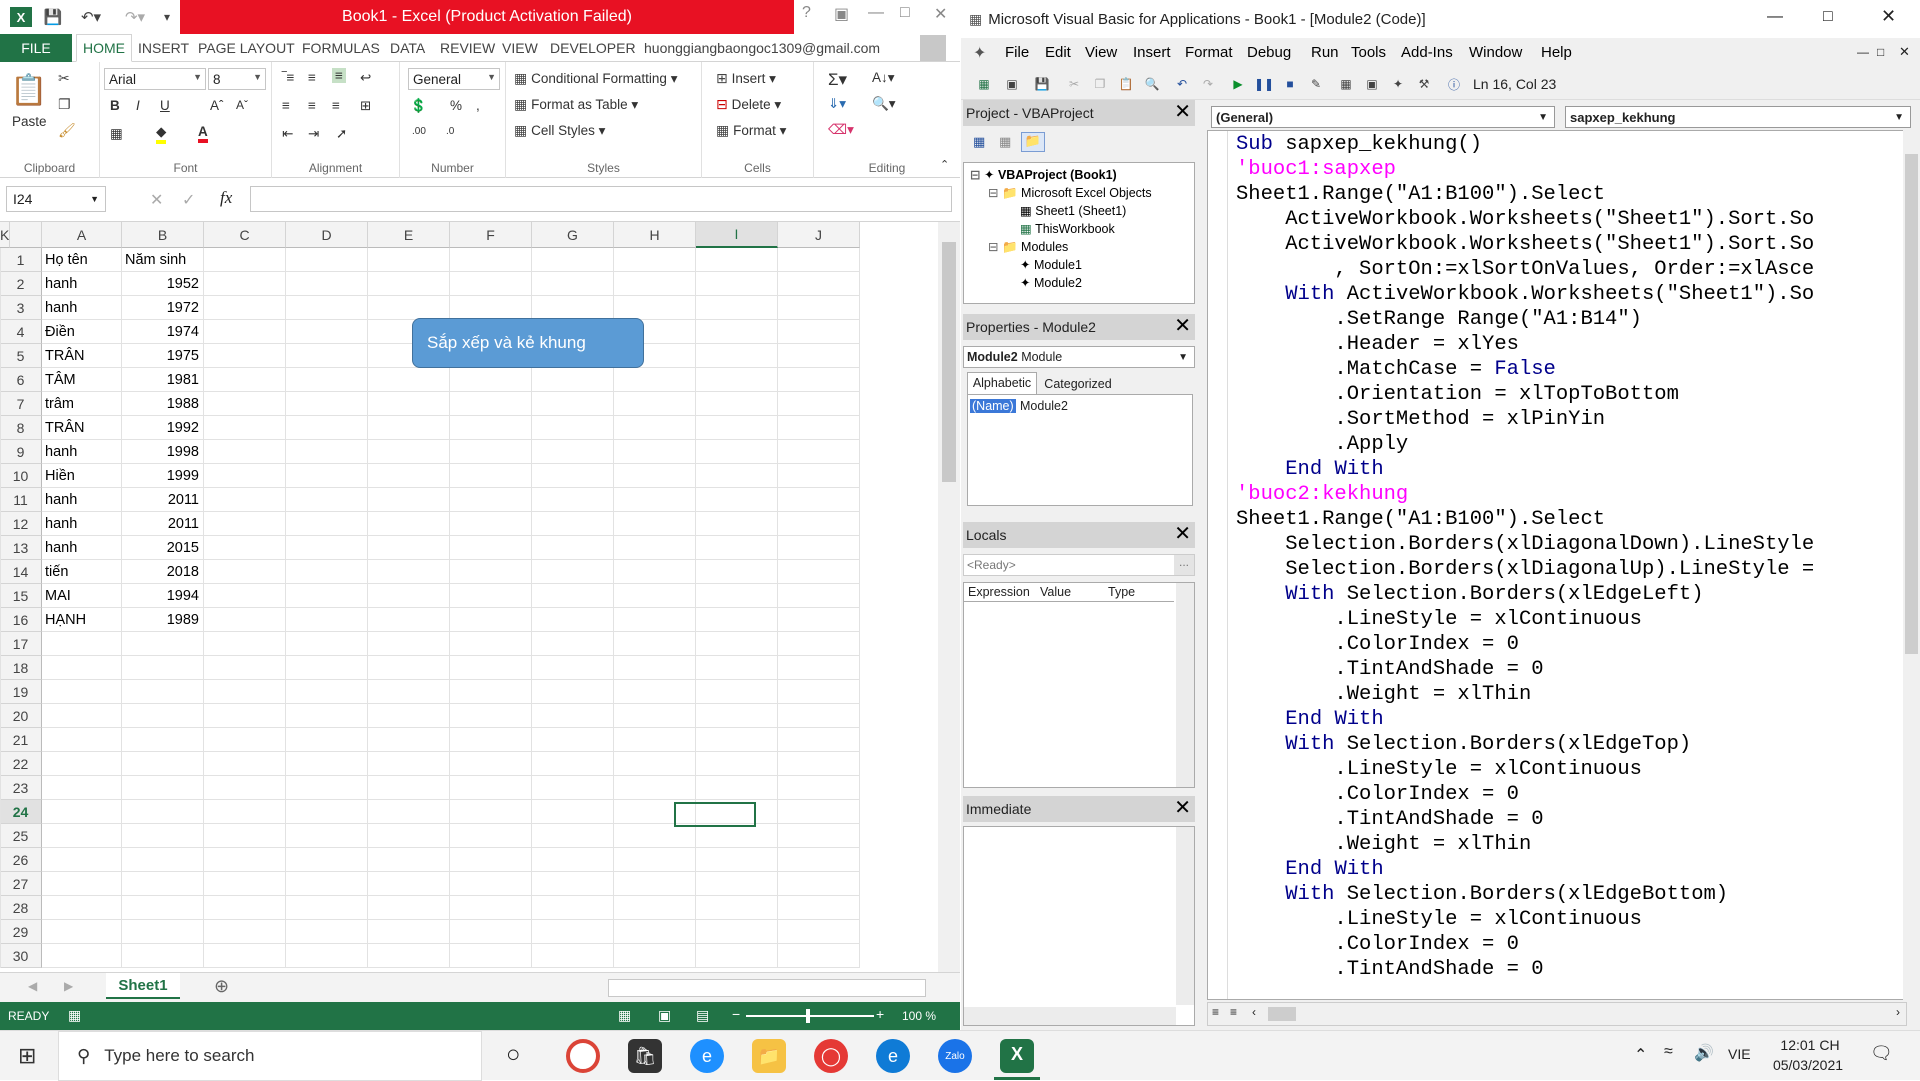  Describe the element at coordinates (56, 199) in the screenshot. I see `name-box: I24 ▼` at that location.